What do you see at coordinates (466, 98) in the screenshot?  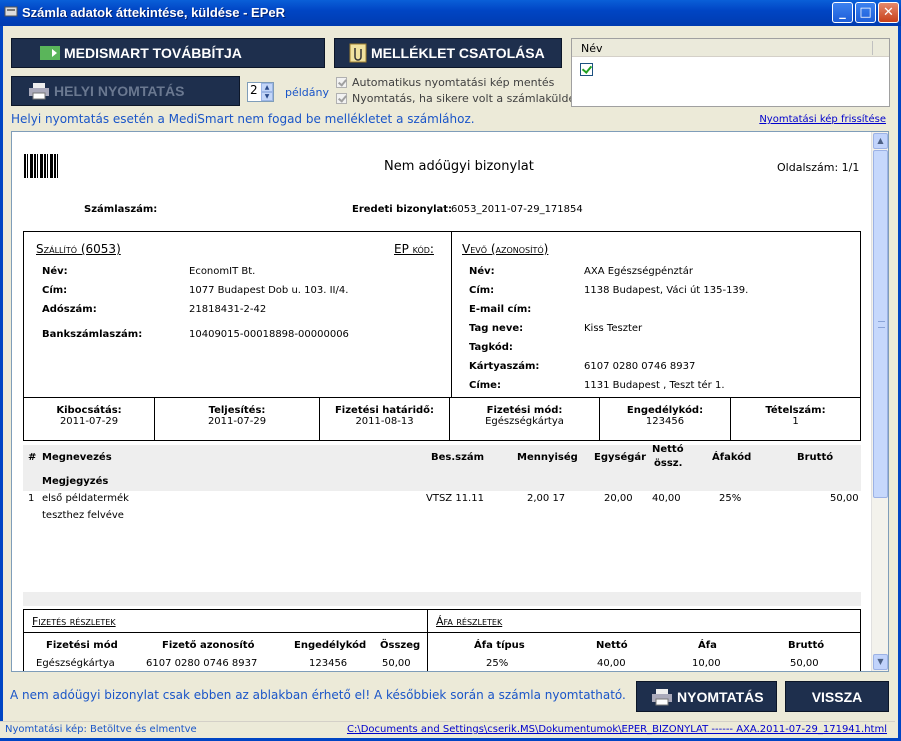 I see `print-on-success-label: Nyomtatás, ha sikere volt a számlaküldés` at bounding box center [466, 98].